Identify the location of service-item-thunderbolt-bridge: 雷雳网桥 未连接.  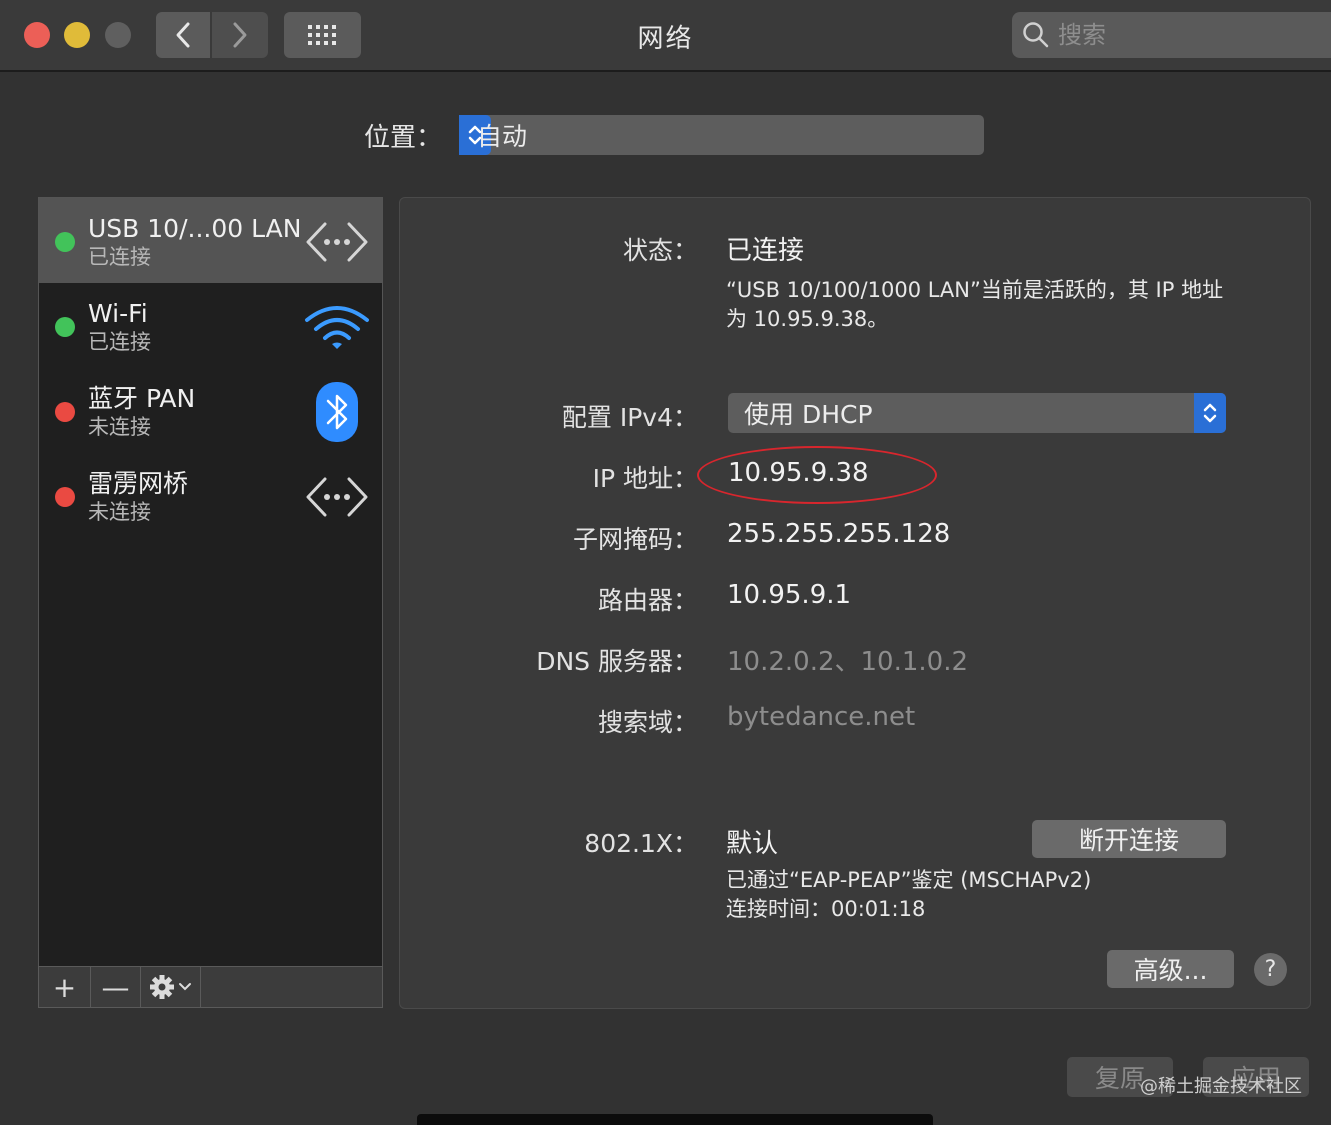
(210, 495).